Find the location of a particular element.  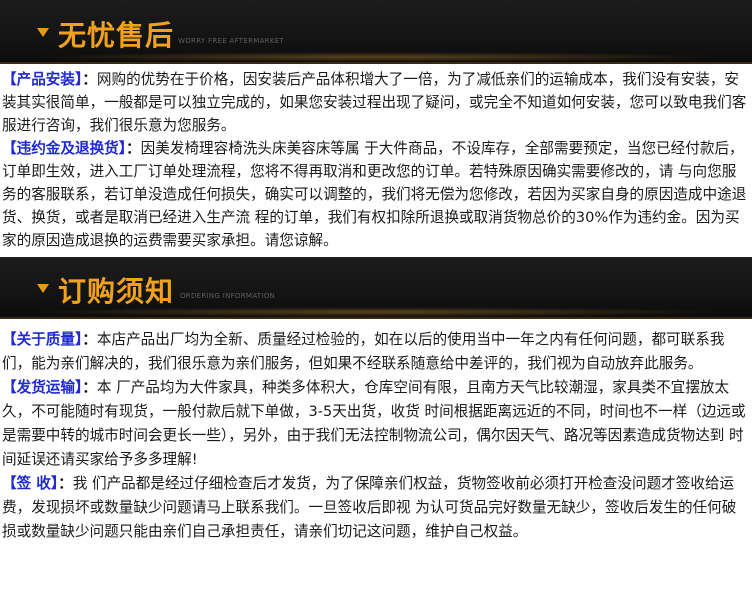

after-sales-subtitle: WORRY FREE AFTERMARKET is located at coordinates (231, 41).